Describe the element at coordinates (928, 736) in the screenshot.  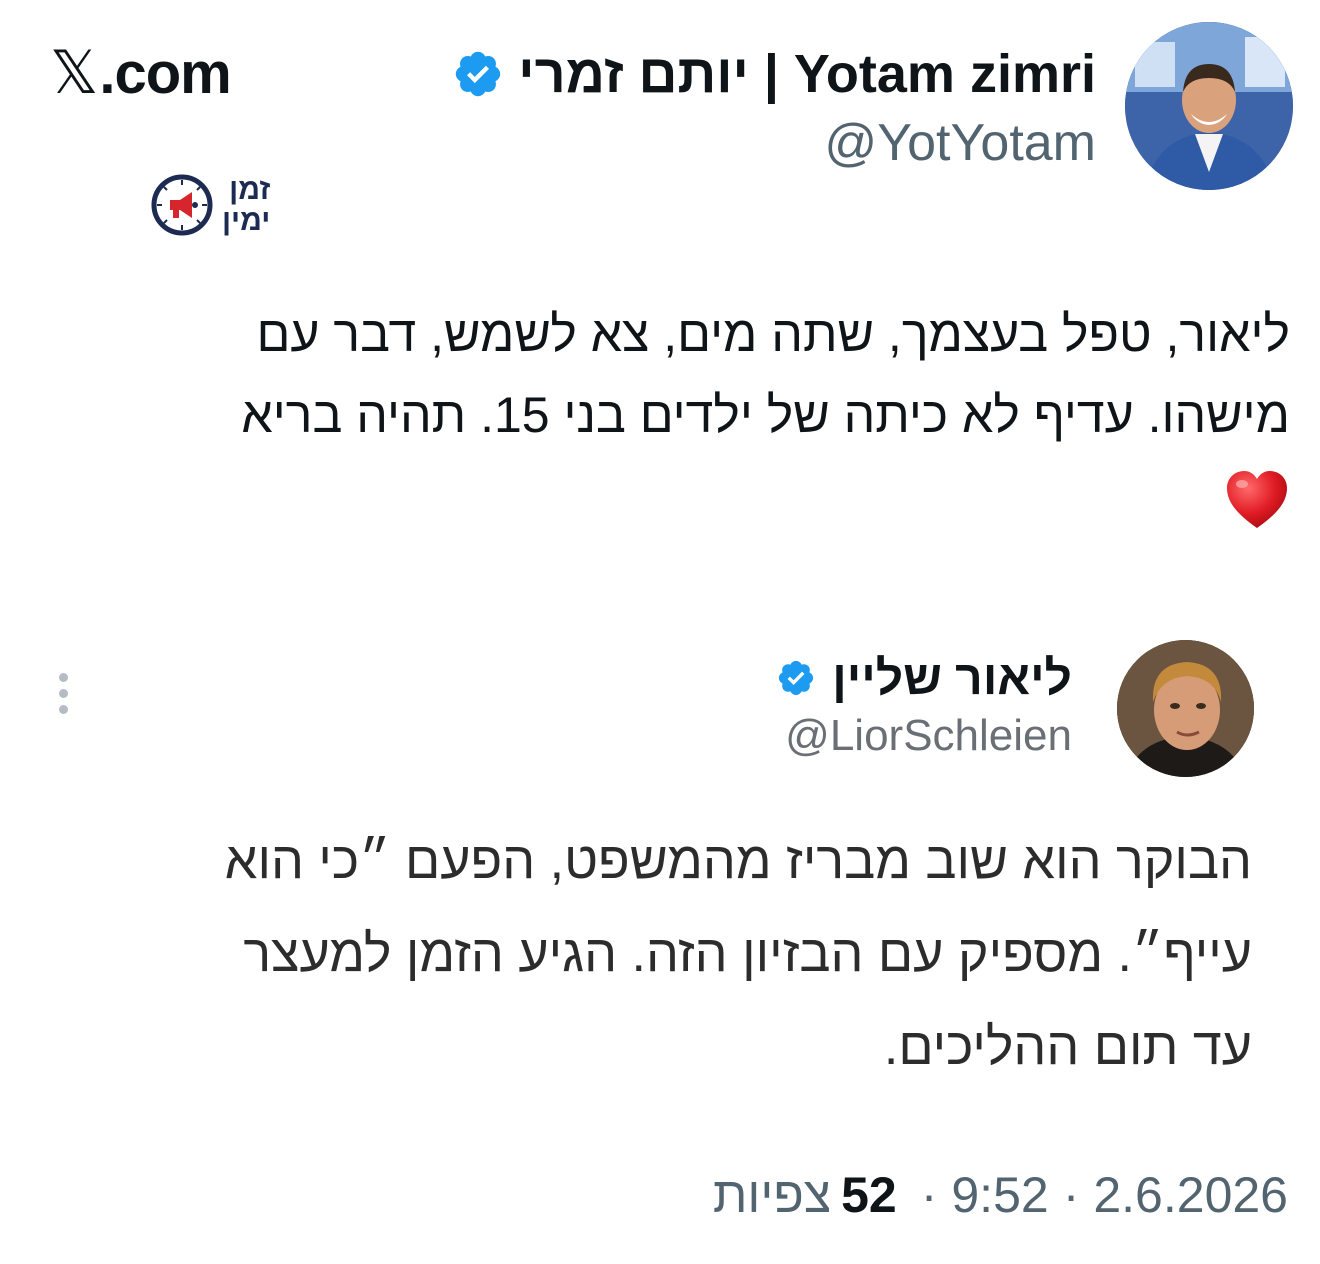
I see `quoted-author-handle: @LiorSchleien` at that location.